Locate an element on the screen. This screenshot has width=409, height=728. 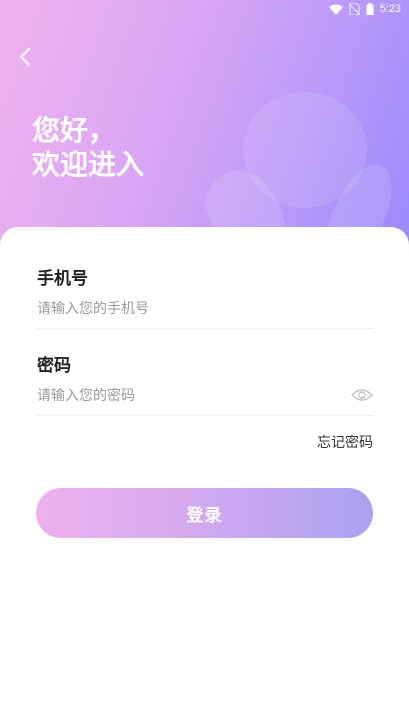
phone-input is located at coordinates (205, 308).